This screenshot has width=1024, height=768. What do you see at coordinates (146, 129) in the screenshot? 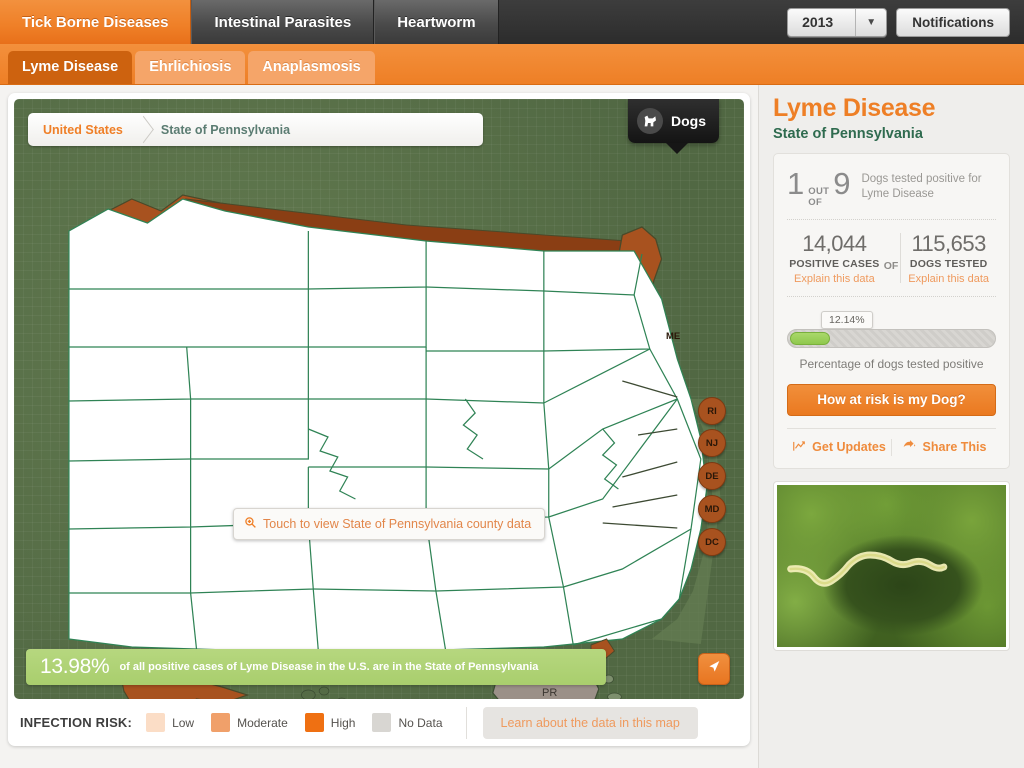
I see `breadcrumb-separator-icon` at bounding box center [146, 129].